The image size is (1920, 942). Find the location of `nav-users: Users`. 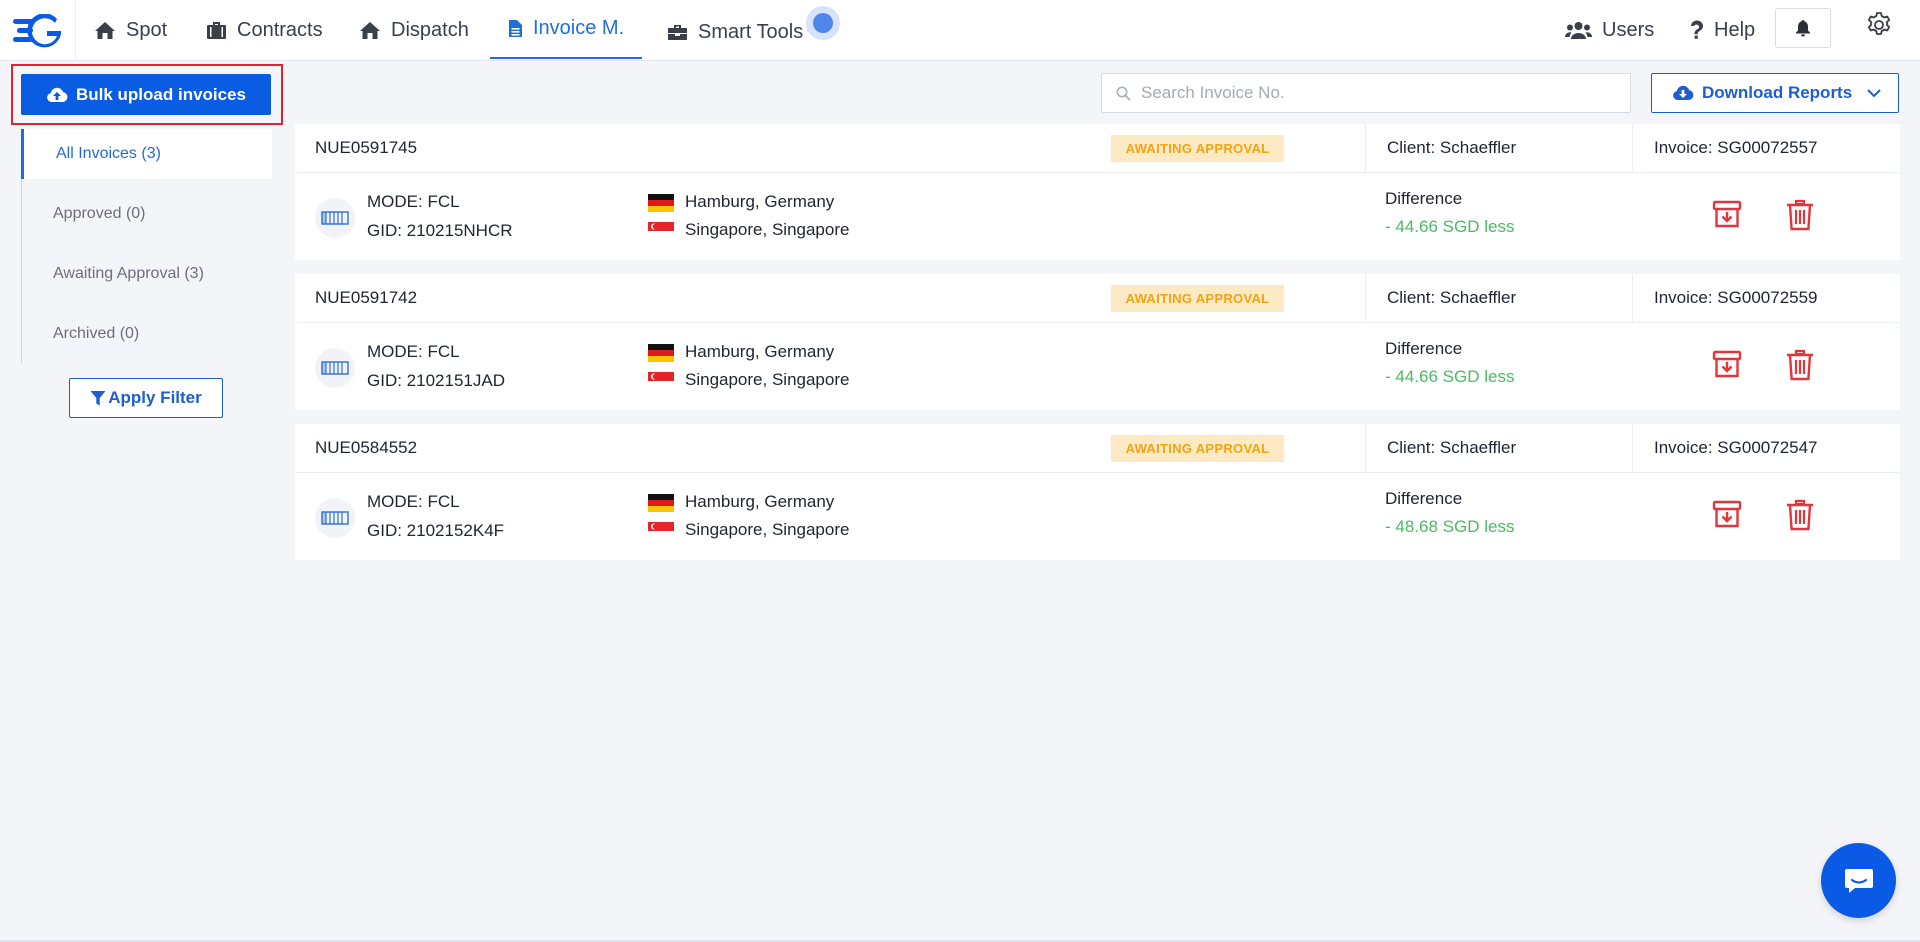

nav-users: Users is located at coordinates (1609, 30).